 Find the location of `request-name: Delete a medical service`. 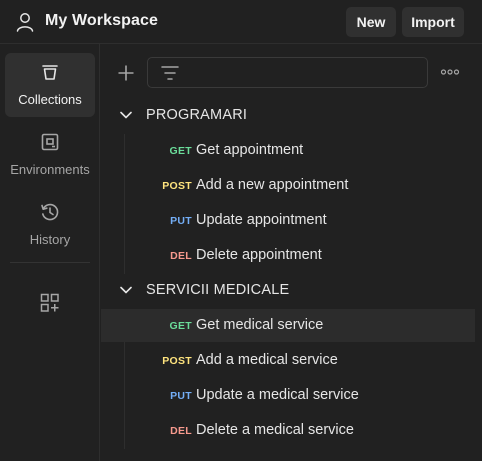

request-name: Delete a medical service is located at coordinates (275, 430).